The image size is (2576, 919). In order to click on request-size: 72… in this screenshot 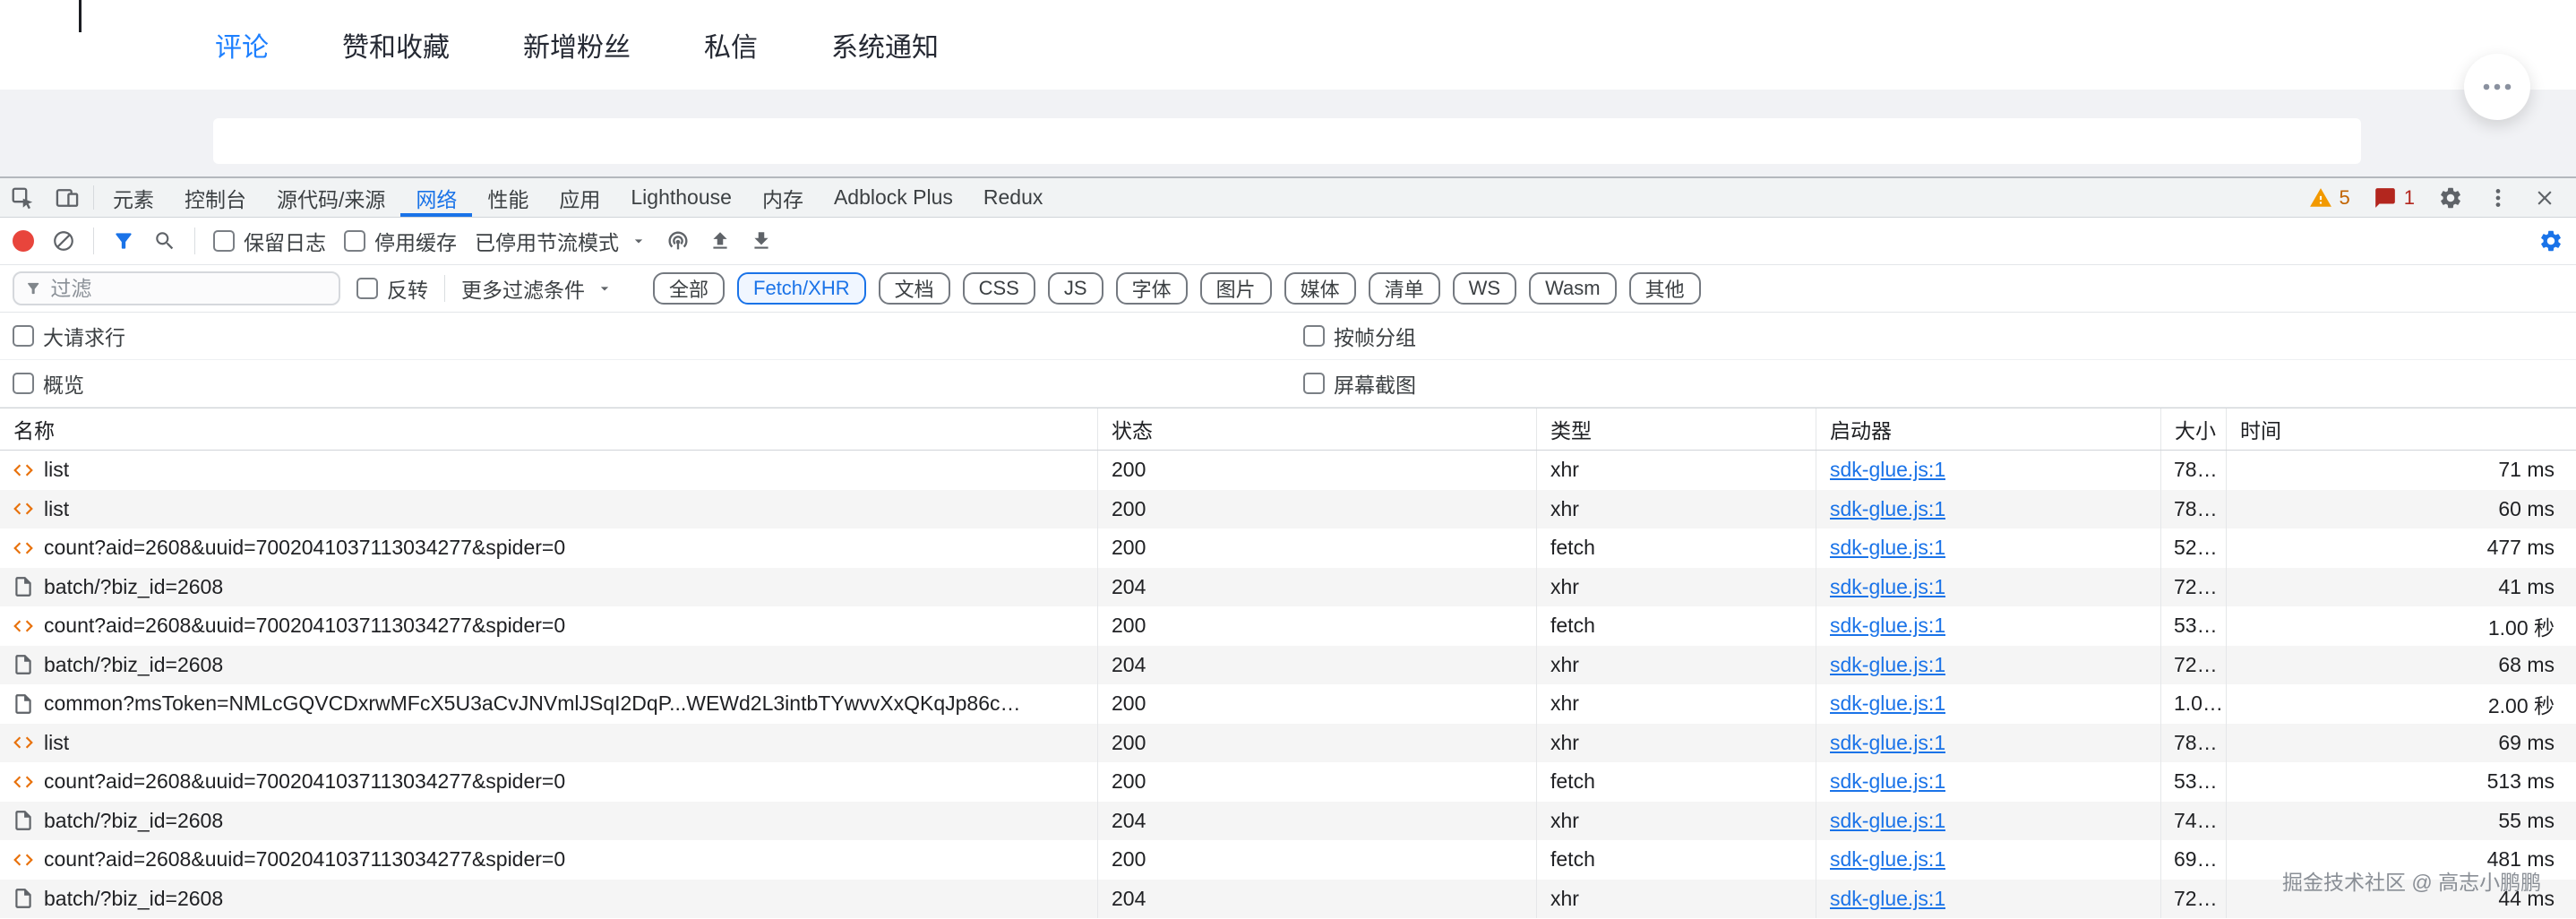, I will do `click(2196, 586)`.